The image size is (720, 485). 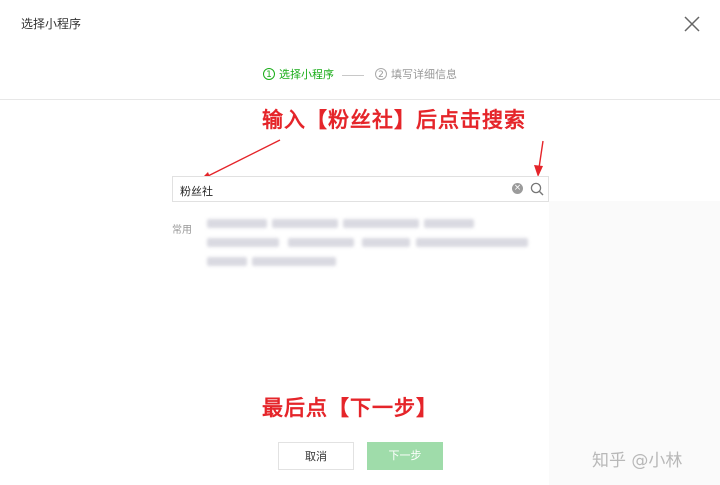 I want to click on annotation-bottom: 最后点【下一步】, so click(x=350, y=408).